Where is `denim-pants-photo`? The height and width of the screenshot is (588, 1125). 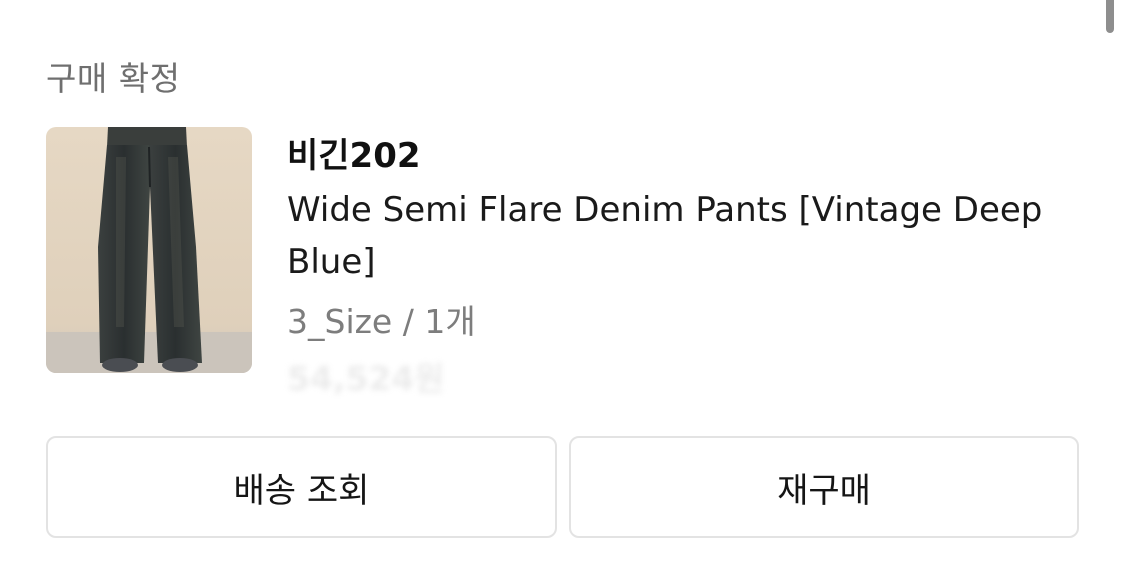
denim-pants-photo is located at coordinates (149, 250).